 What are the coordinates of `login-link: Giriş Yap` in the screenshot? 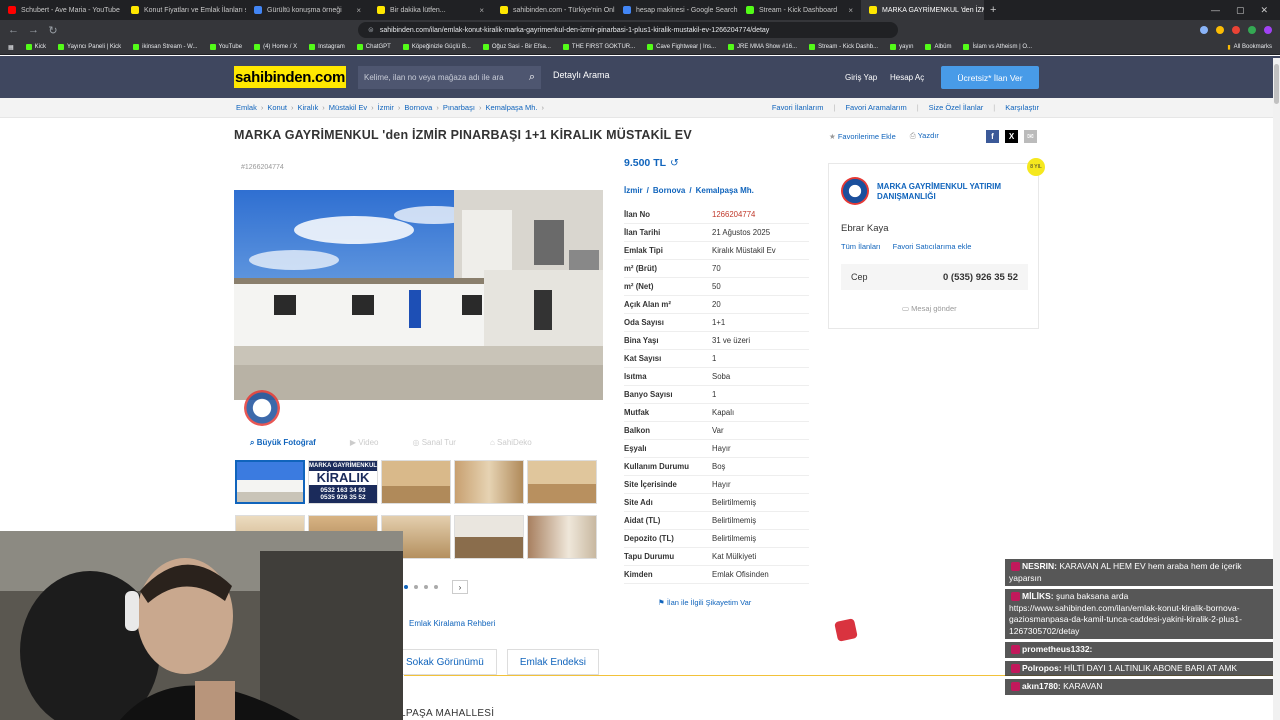 It's located at (861, 77).